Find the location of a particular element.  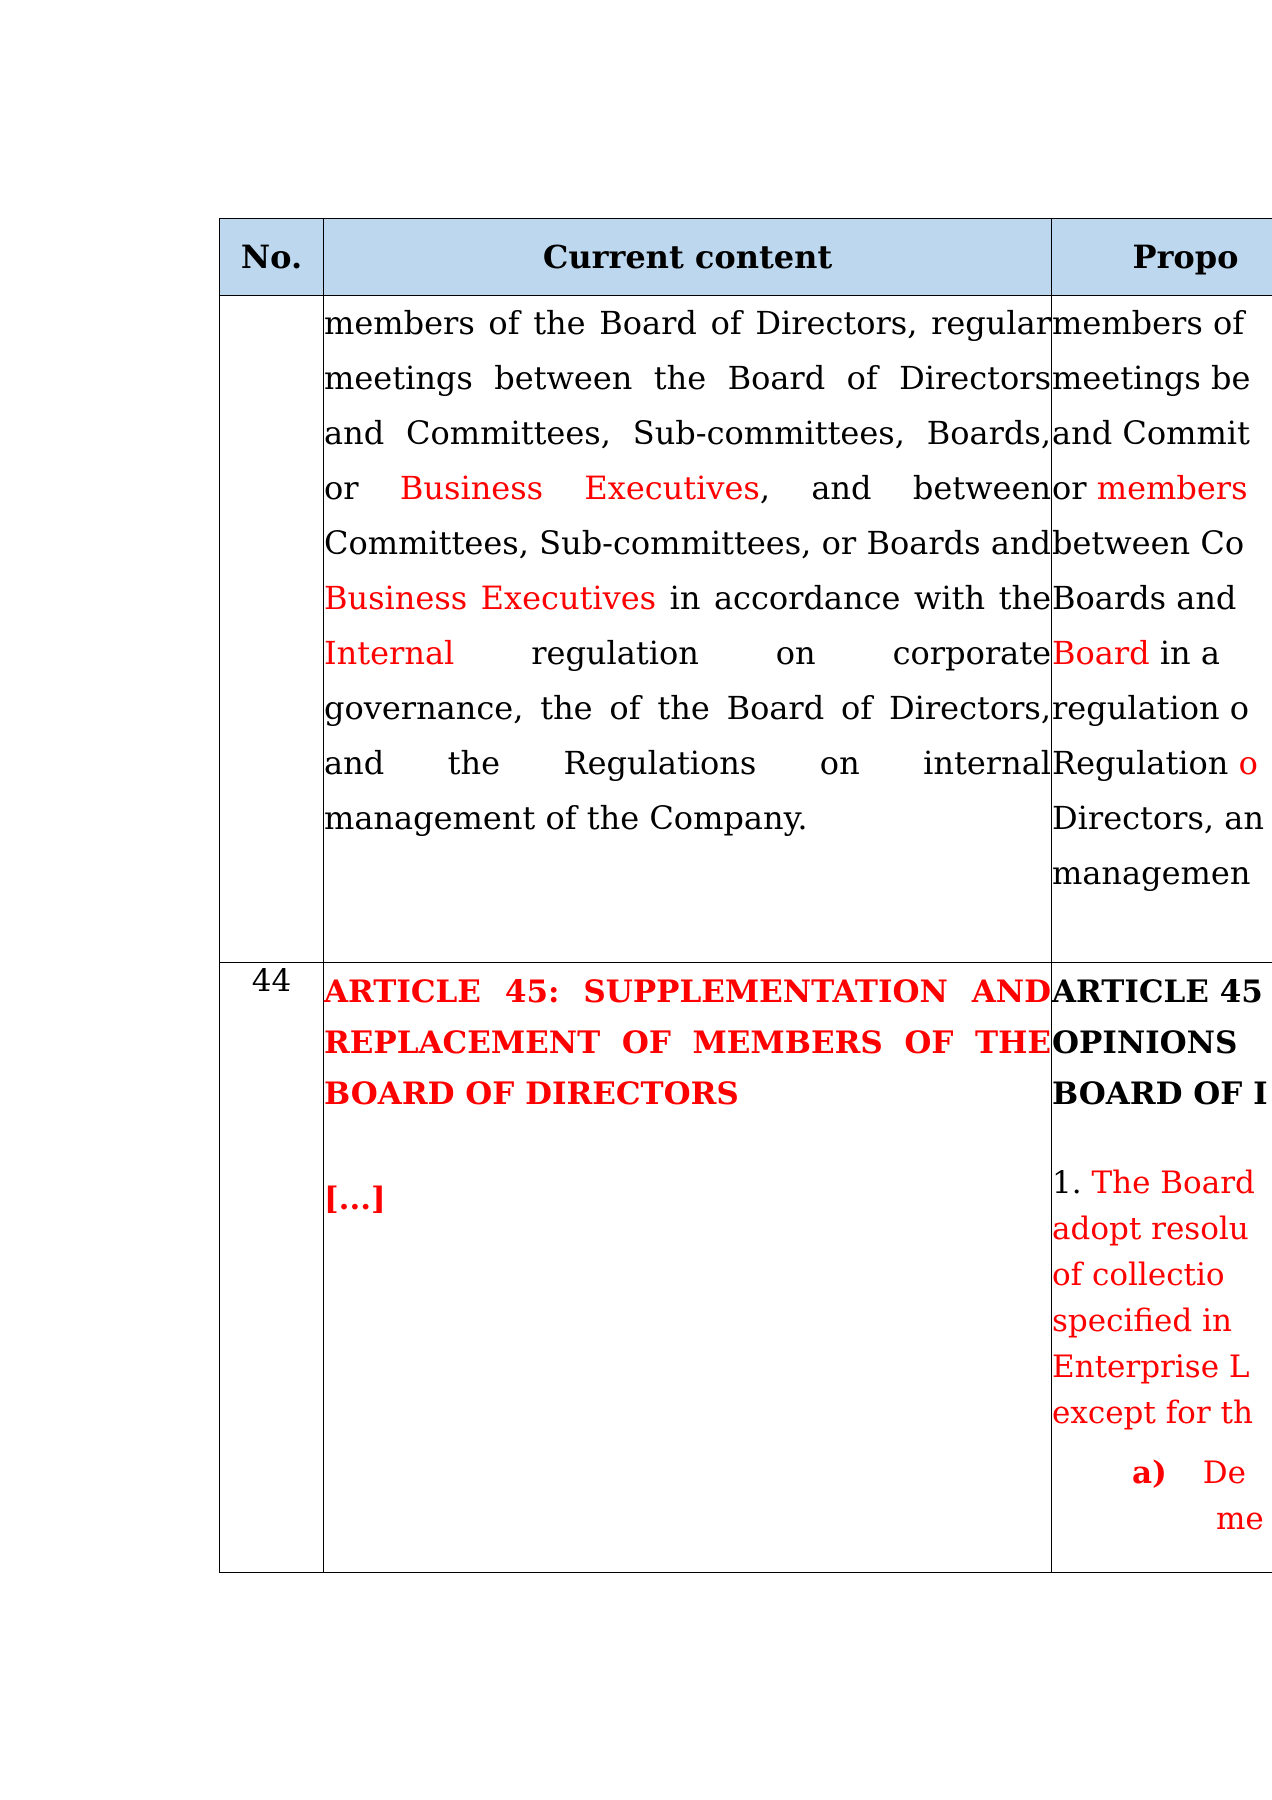

text-segment: in accordance with the is located at coordinates (854, 598).